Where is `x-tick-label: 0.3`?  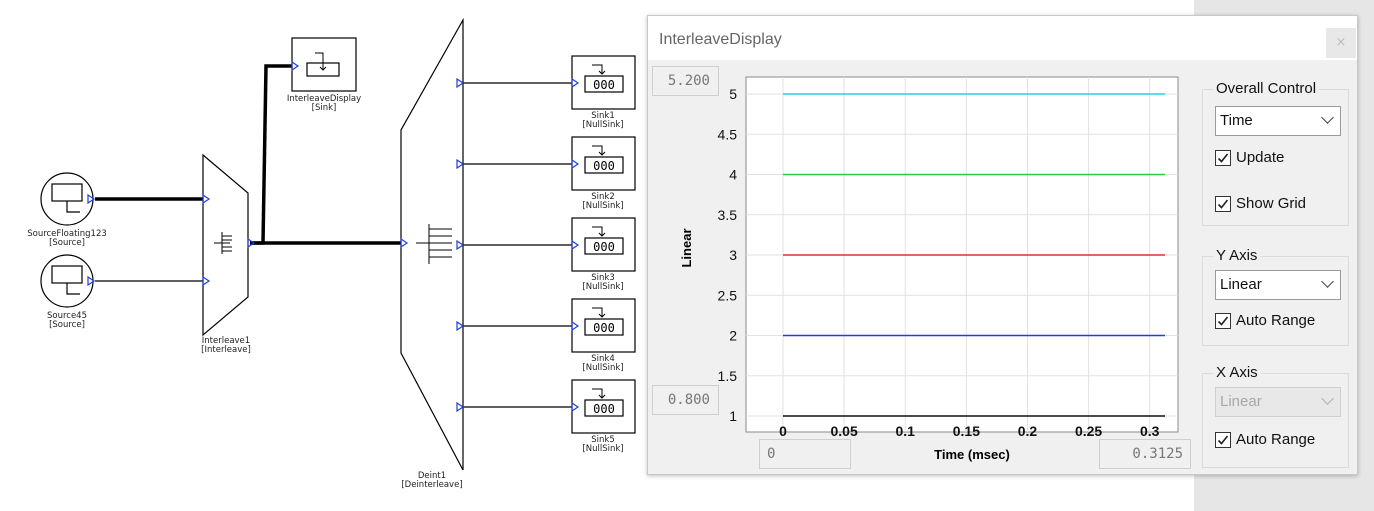
x-tick-label: 0.3 is located at coordinates (1150, 431).